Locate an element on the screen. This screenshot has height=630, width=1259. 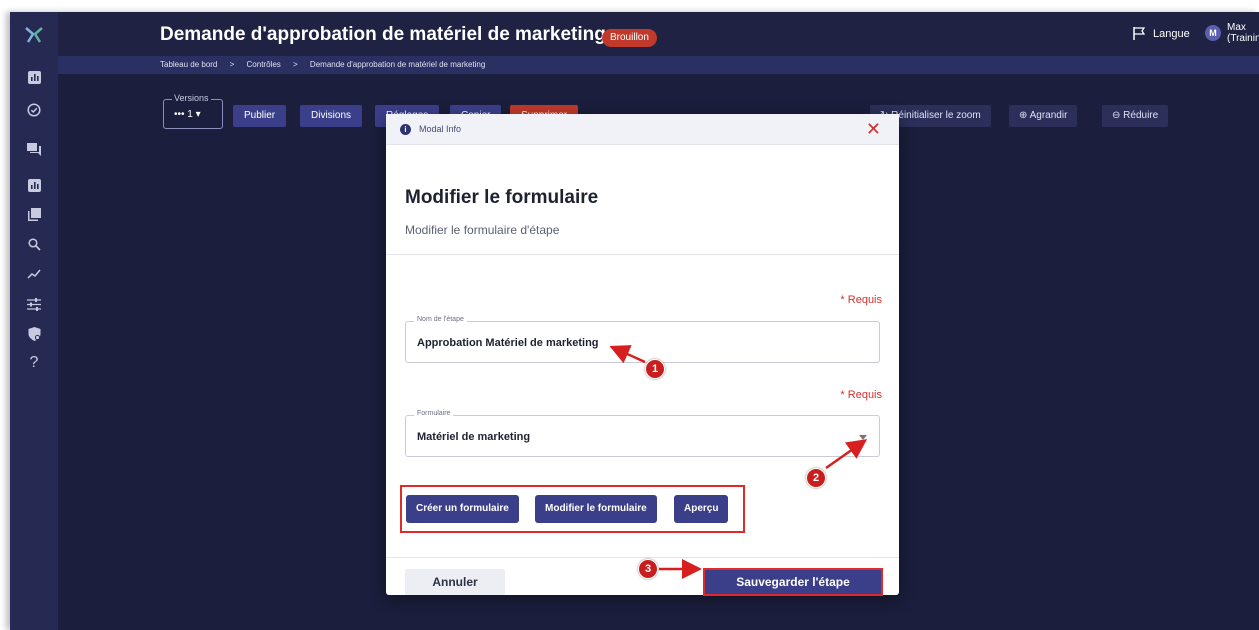
divisions-button: Divisions is located at coordinates (331, 116).